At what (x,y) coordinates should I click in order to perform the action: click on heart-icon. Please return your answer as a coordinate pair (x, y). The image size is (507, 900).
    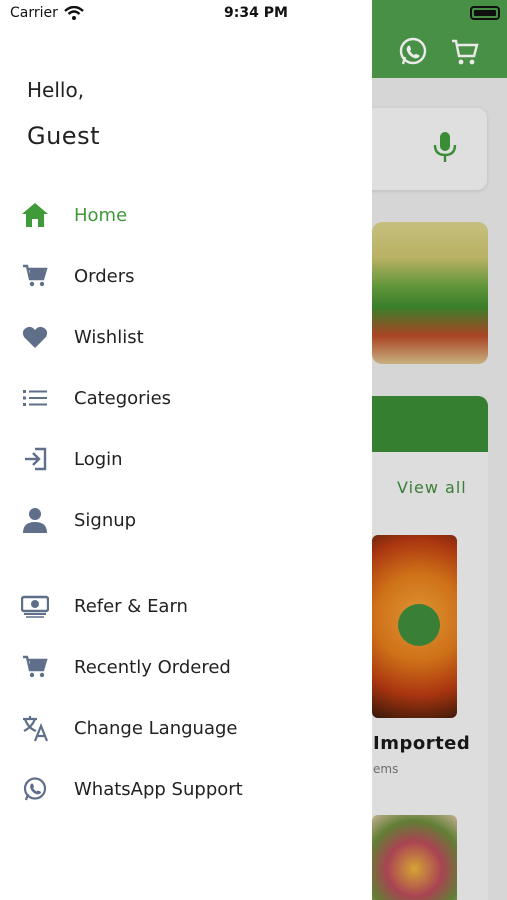
    Looking at the image, I should click on (35, 337).